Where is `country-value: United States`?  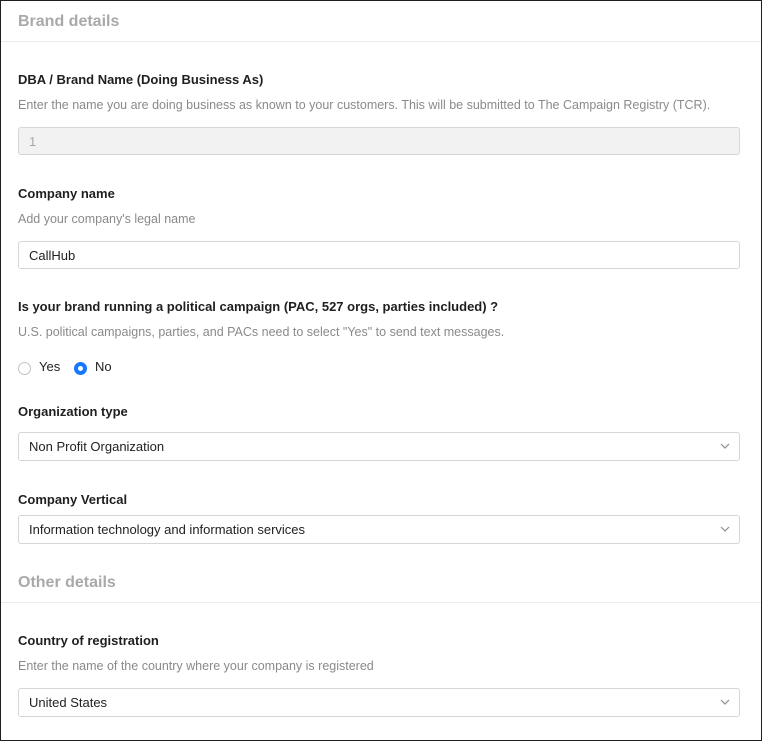
country-value: United States is located at coordinates (68, 702).